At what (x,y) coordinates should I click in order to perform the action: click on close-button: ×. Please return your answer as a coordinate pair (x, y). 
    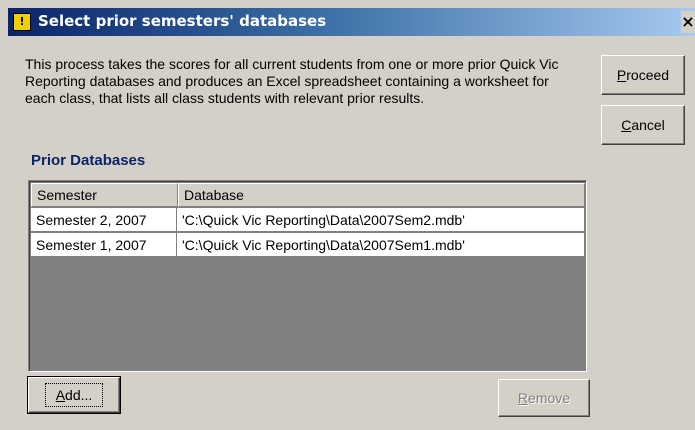
    Looking at the image, I should click on (688, 22).